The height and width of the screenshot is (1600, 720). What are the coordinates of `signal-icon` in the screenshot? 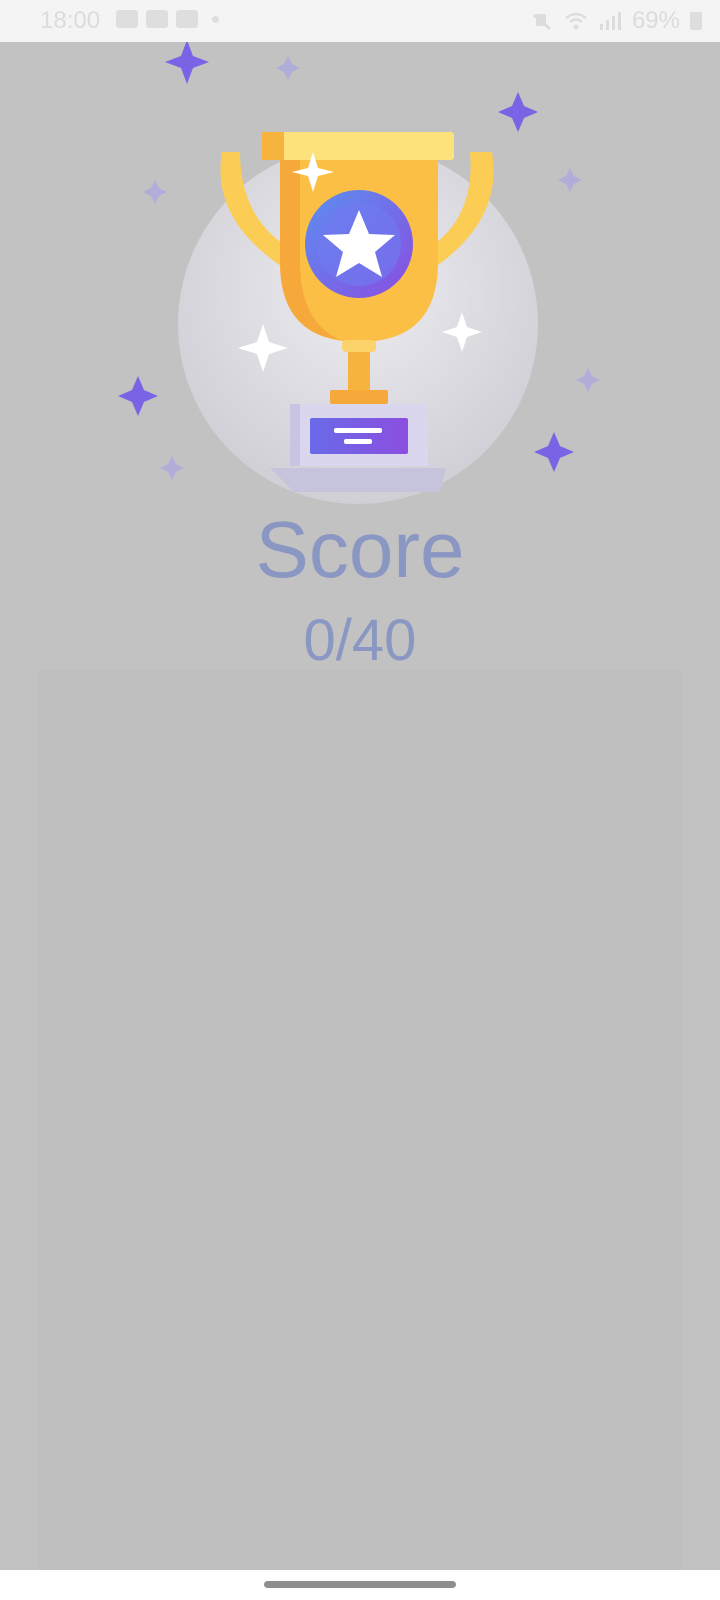 It's located at (610, 21).